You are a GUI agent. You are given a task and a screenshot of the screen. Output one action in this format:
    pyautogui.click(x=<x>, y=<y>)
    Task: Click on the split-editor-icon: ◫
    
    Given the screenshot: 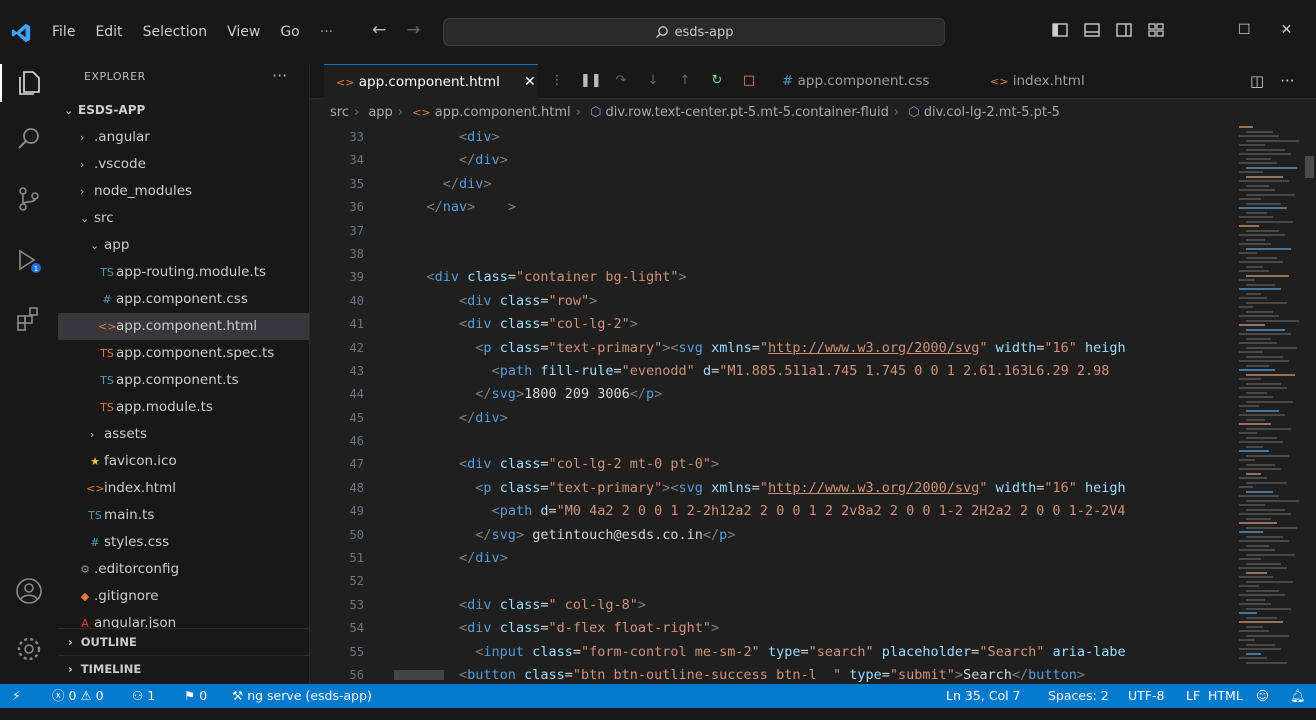 What is the action you would take?
    pyautogui.click(x=1257, y=81)
    